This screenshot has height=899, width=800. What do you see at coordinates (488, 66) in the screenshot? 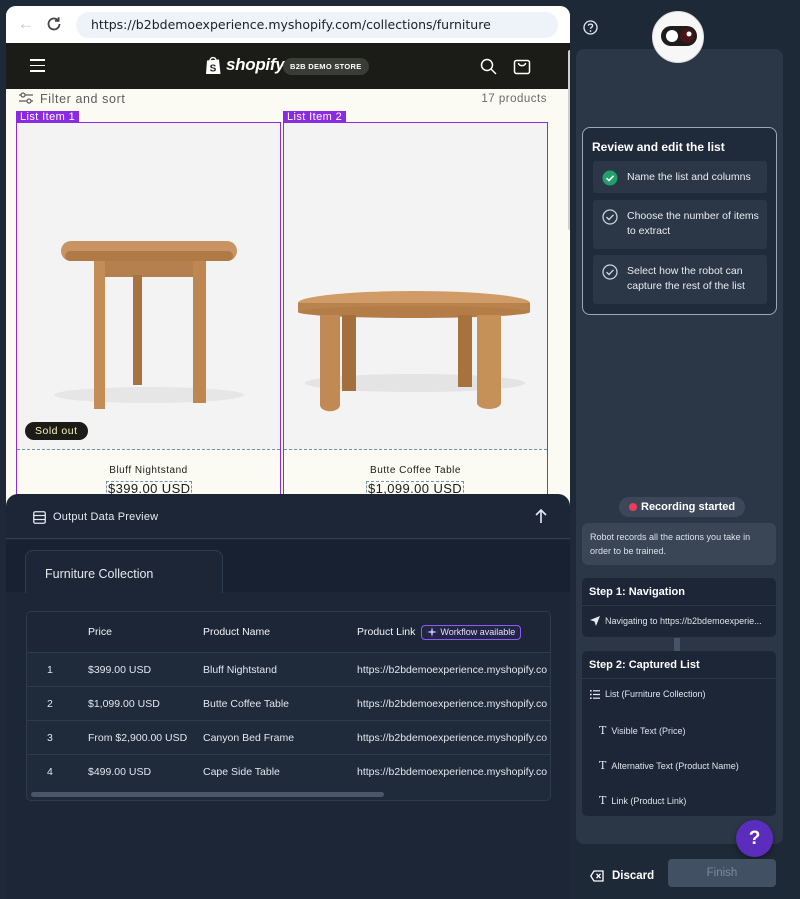
I see `search-icon` at bounding box center [488, 66].